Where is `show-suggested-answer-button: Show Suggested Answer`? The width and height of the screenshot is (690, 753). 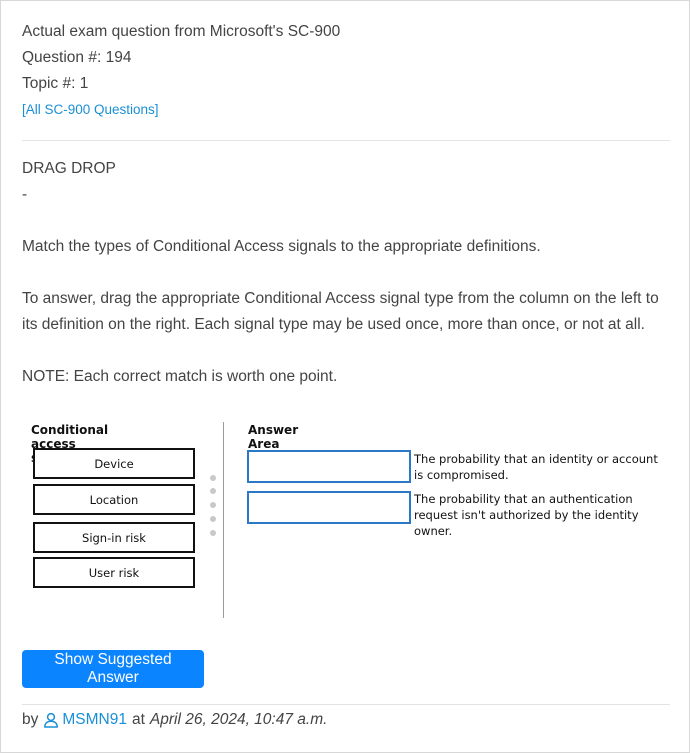 show-suggested-answer-button: Show Suggested Answer is located at coordinates (113, 669).